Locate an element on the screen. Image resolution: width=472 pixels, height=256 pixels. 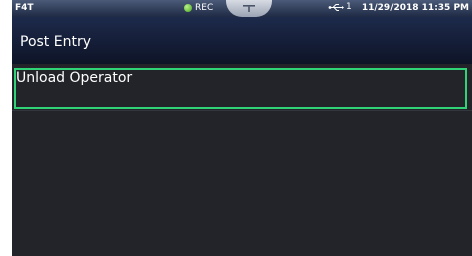
list-item-label: Unload Operator is located at coordinates (74, 78).